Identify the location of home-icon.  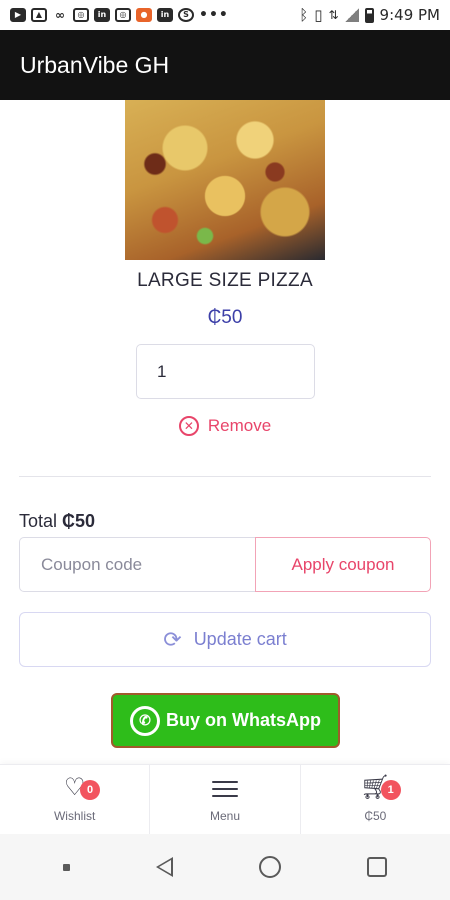
(270, 867).